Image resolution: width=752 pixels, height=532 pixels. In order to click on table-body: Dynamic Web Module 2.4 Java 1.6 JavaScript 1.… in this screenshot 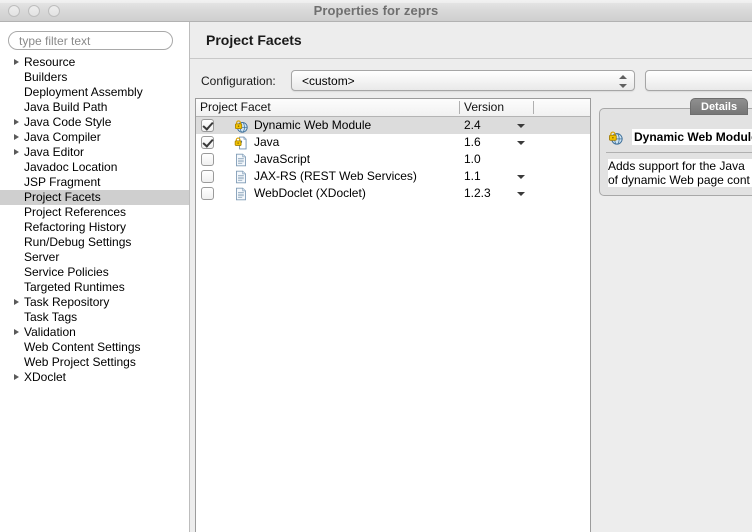, I will do `click(393, 159)`.